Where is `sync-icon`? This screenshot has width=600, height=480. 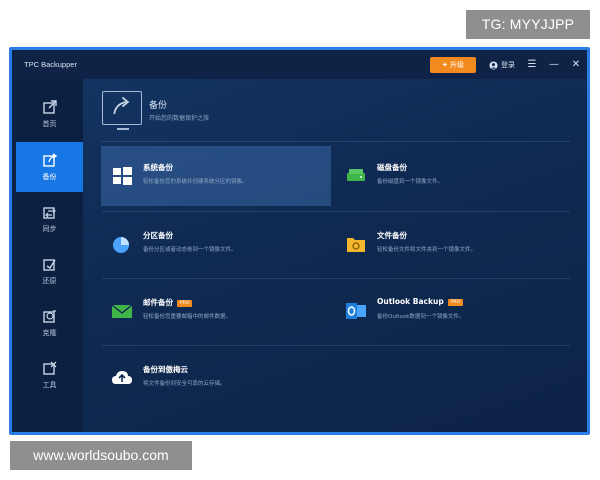 sync-icon is located at coordinates (49, 213).